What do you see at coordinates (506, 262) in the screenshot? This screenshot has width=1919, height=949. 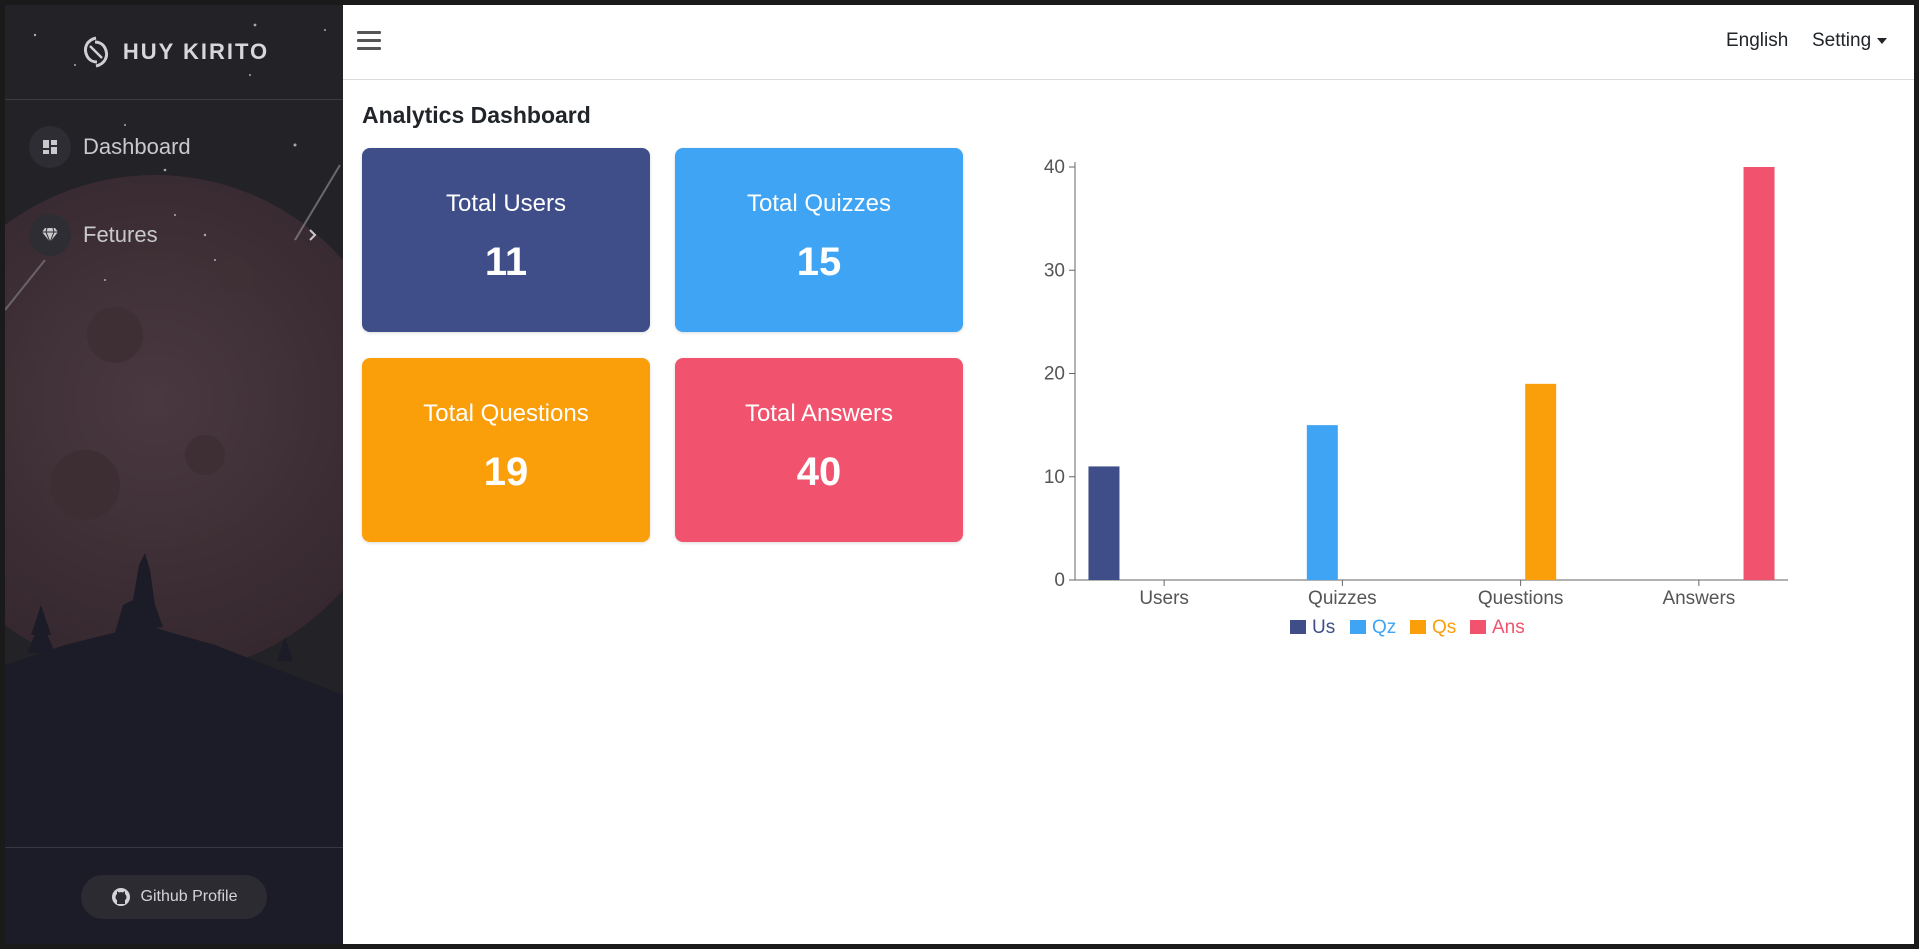 I see `stat-card-value: 11` at bounding box center [506, 262].